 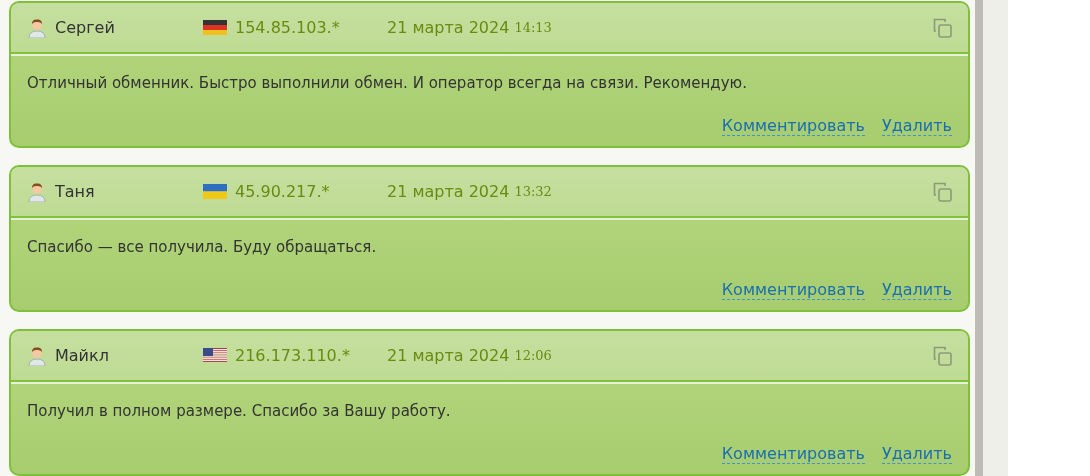 What do you see at coordinates (239, 411) in the screenshot?
I see `review-text: Получил в полном размере. Спасибо за Вашу работу.` at bounding box center [239, 411].